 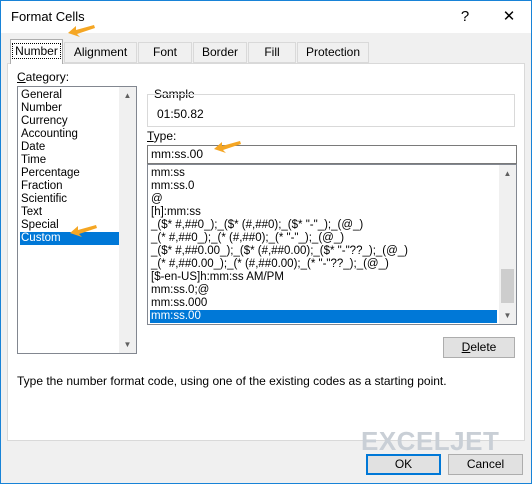 What do you see at coordinates (507, 286) in the screenshot?
I see `scroll-thumb` at bounding box center [507, 286].